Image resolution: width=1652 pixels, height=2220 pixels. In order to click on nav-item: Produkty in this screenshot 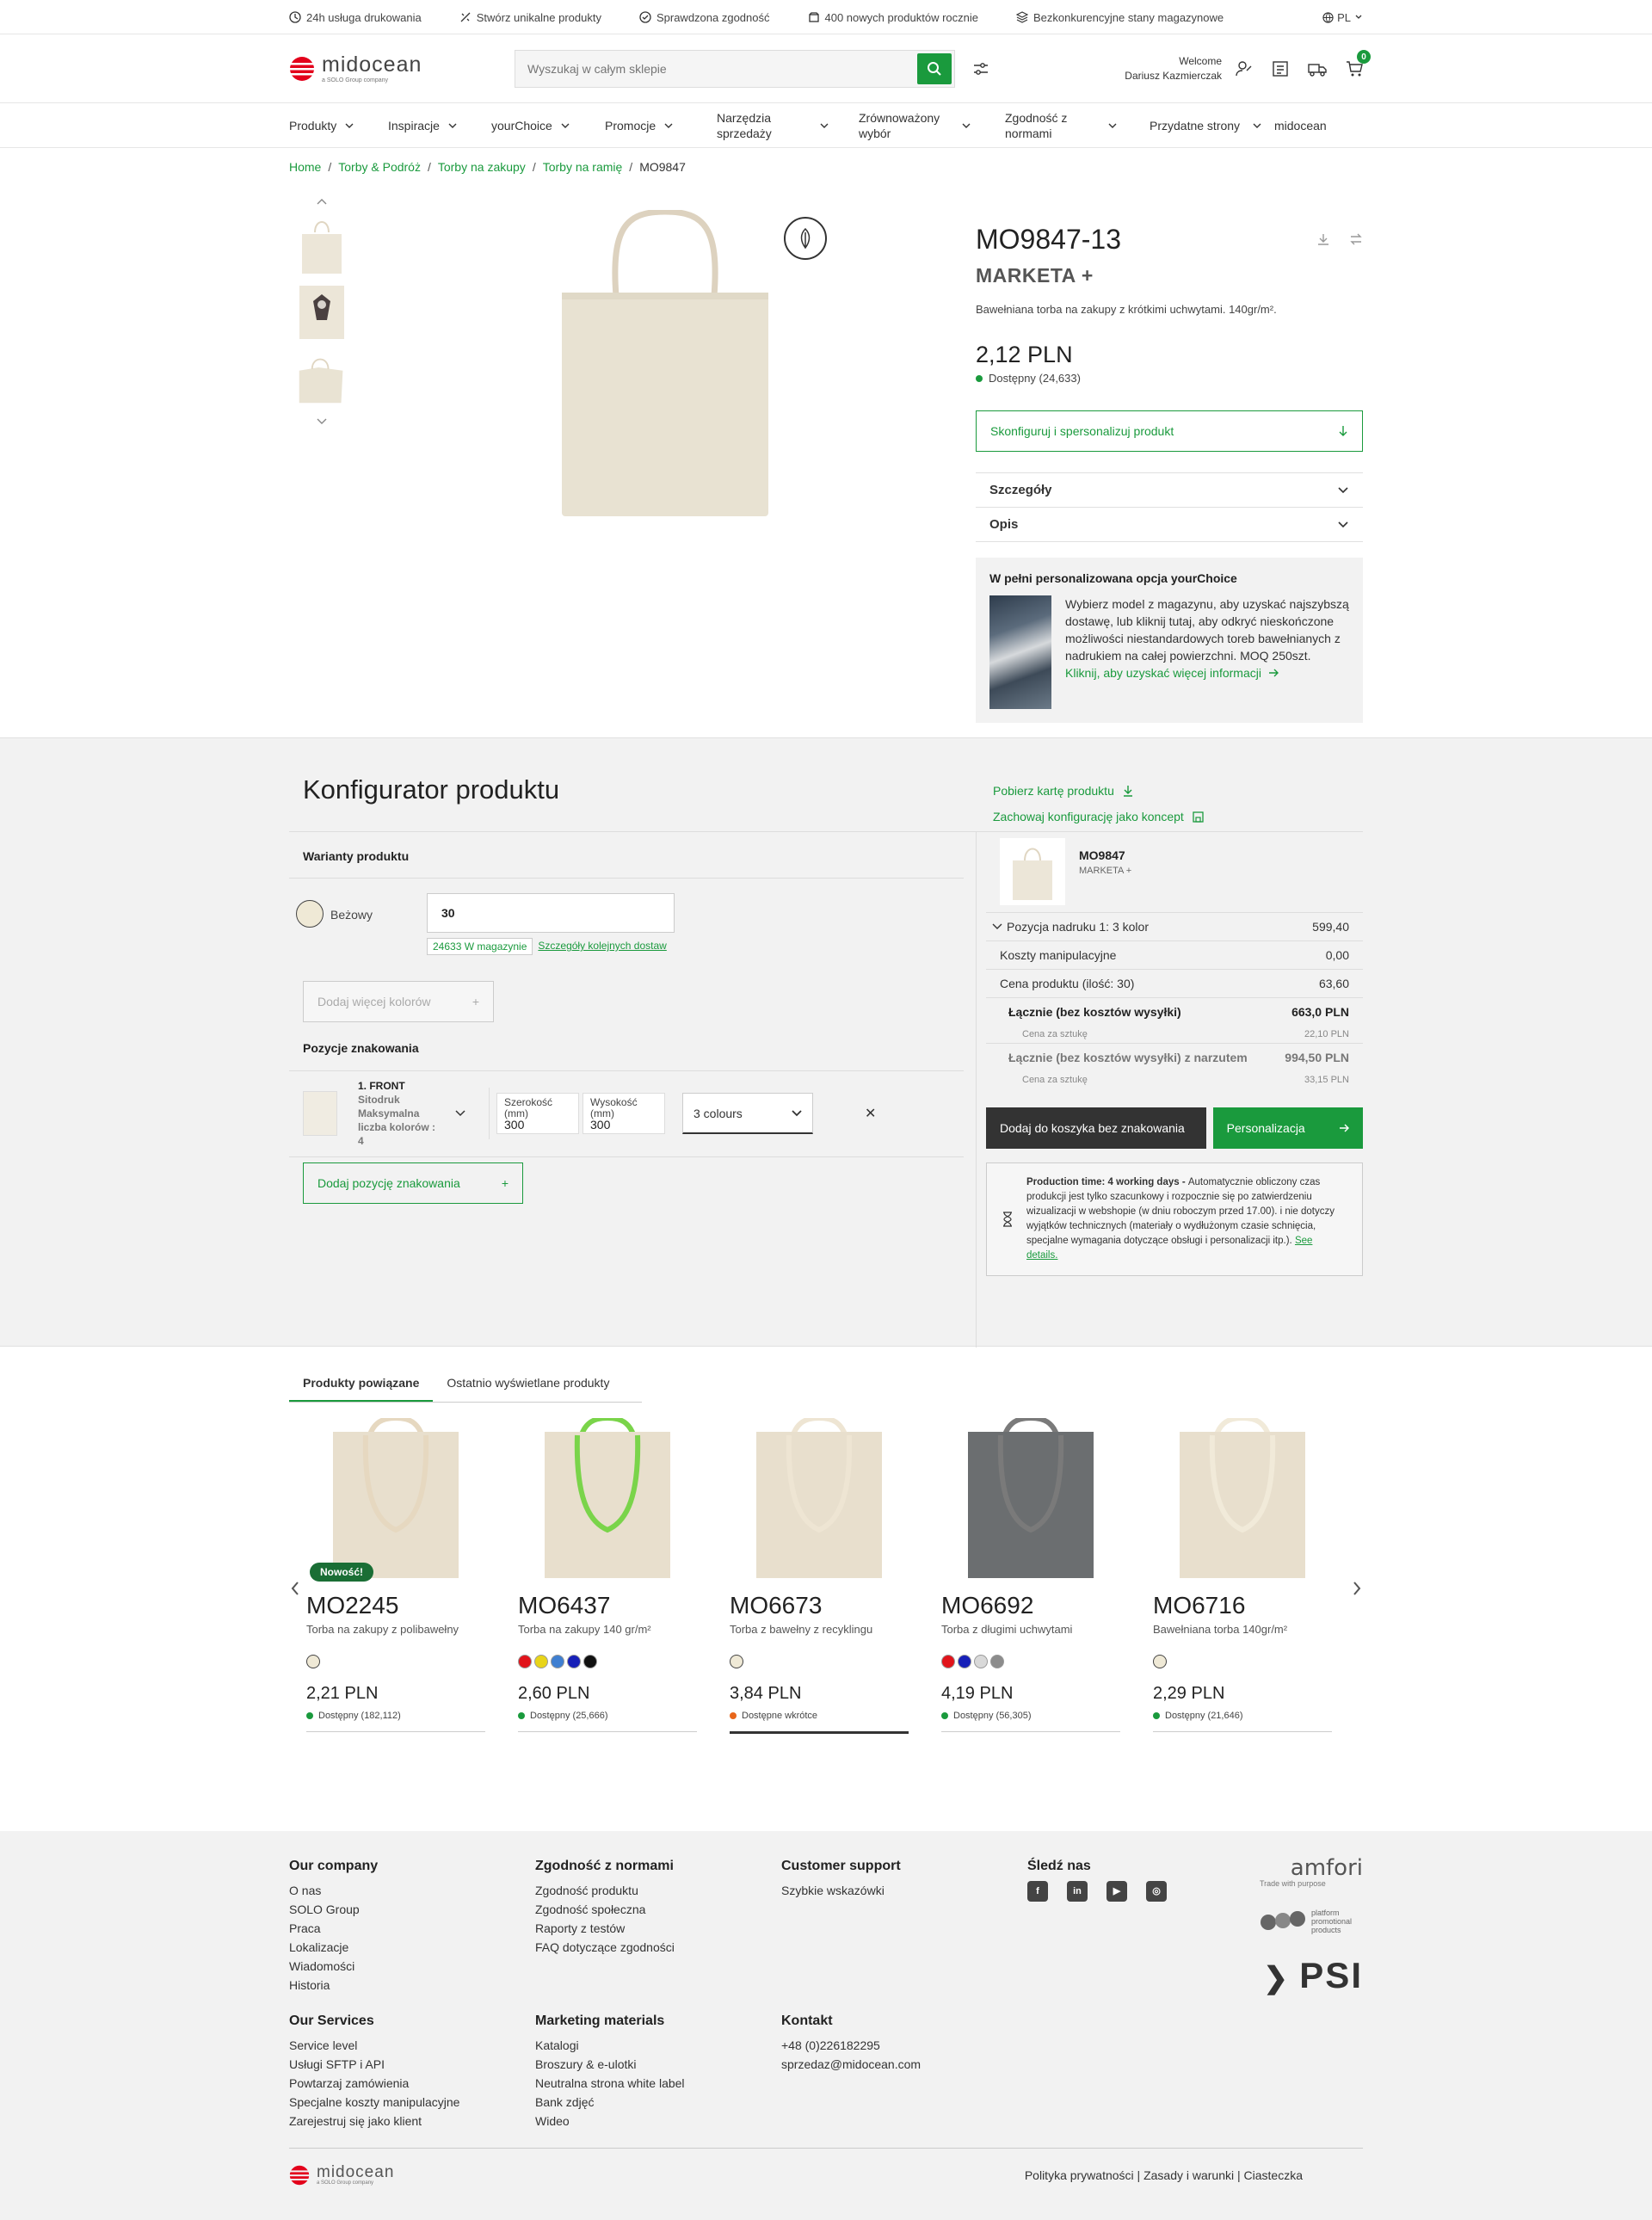, I will do `click(338, 125)`.